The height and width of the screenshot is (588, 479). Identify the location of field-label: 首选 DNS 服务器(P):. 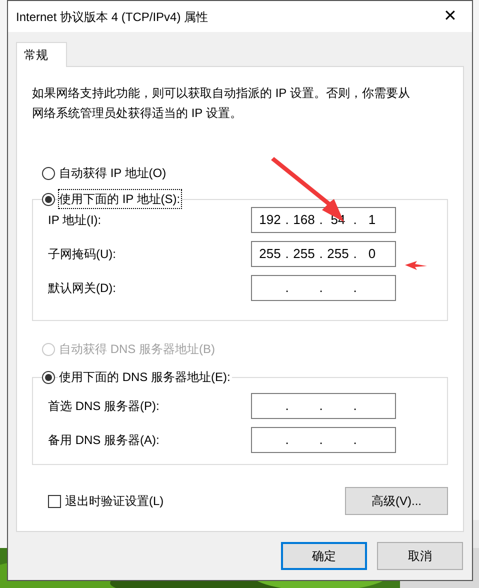
(104, 406).